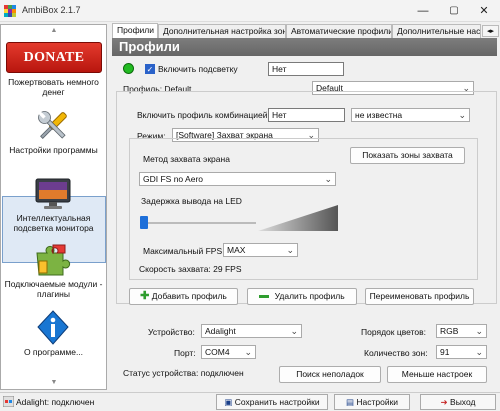 This screenshot has height=411, width=500. I want to click on backlight-hotkey-field: Нет, so click(306, 69).